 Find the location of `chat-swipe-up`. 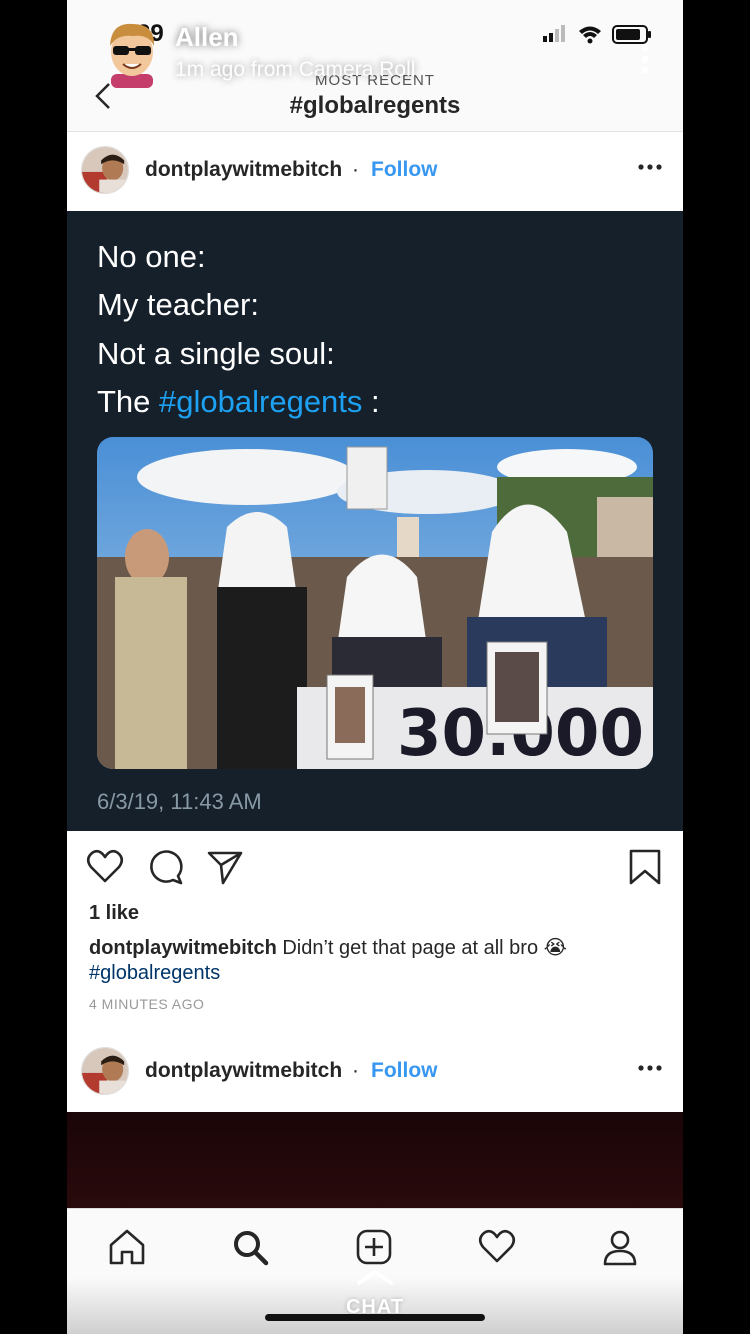

chat-swipe-up is located at coordinates (375, 1279).